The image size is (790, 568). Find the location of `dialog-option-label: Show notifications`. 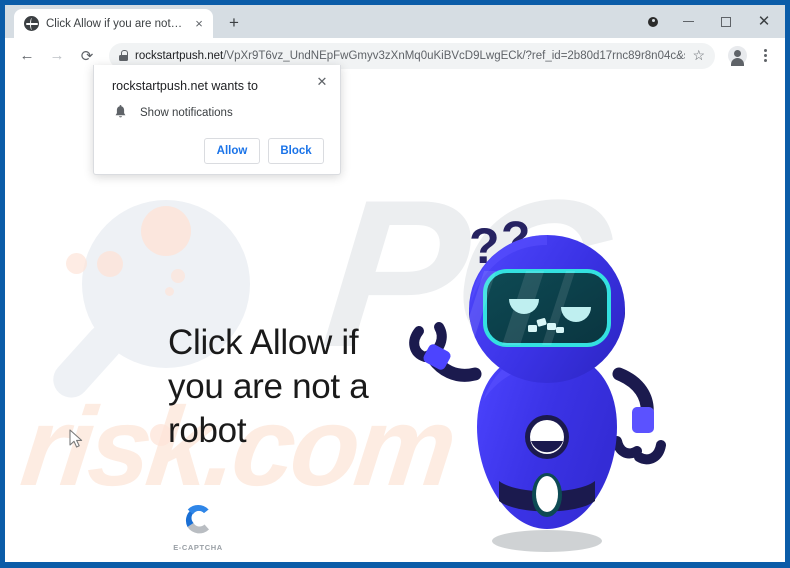

dialog-option-label: Show notifications is located at coordinates (186, 112).